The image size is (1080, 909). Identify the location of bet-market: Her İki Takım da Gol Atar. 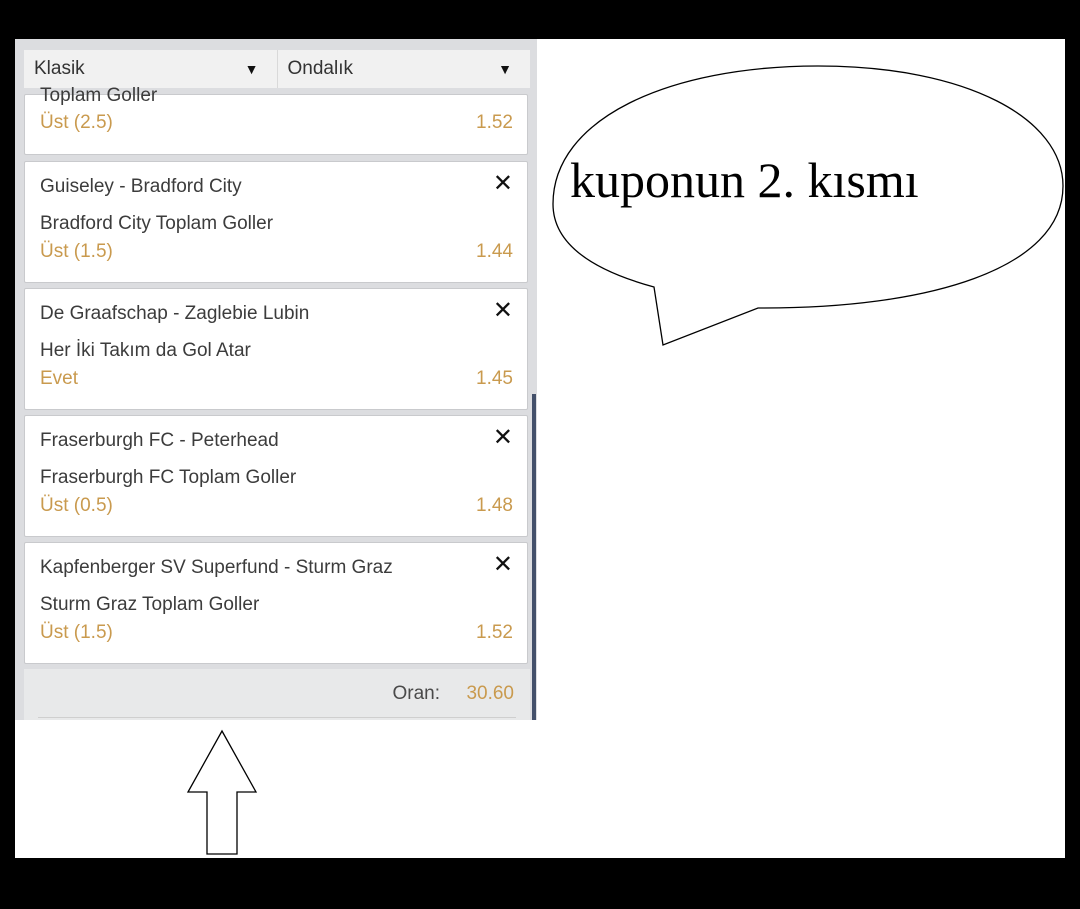
(145, 350).